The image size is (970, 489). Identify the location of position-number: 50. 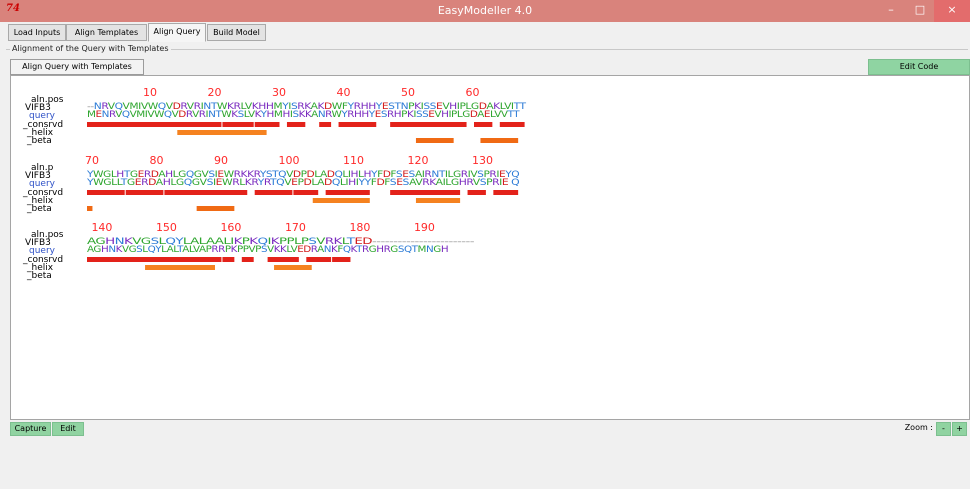
(408, 92).